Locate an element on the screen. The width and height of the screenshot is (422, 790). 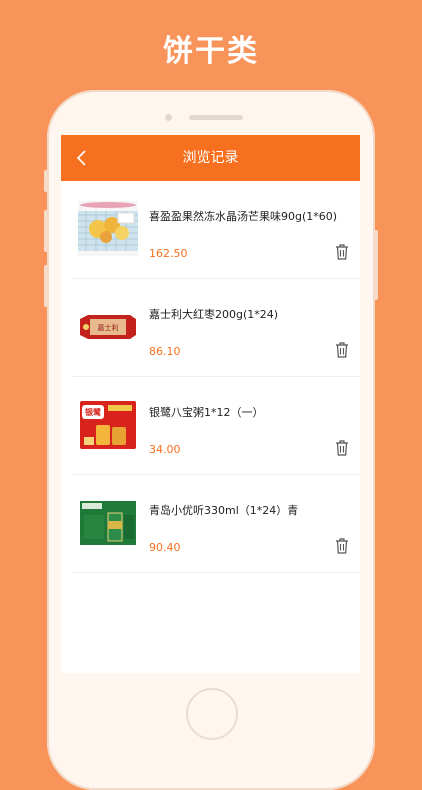
nav-bar: 浏览记录 is located at coordinates (210, 158).